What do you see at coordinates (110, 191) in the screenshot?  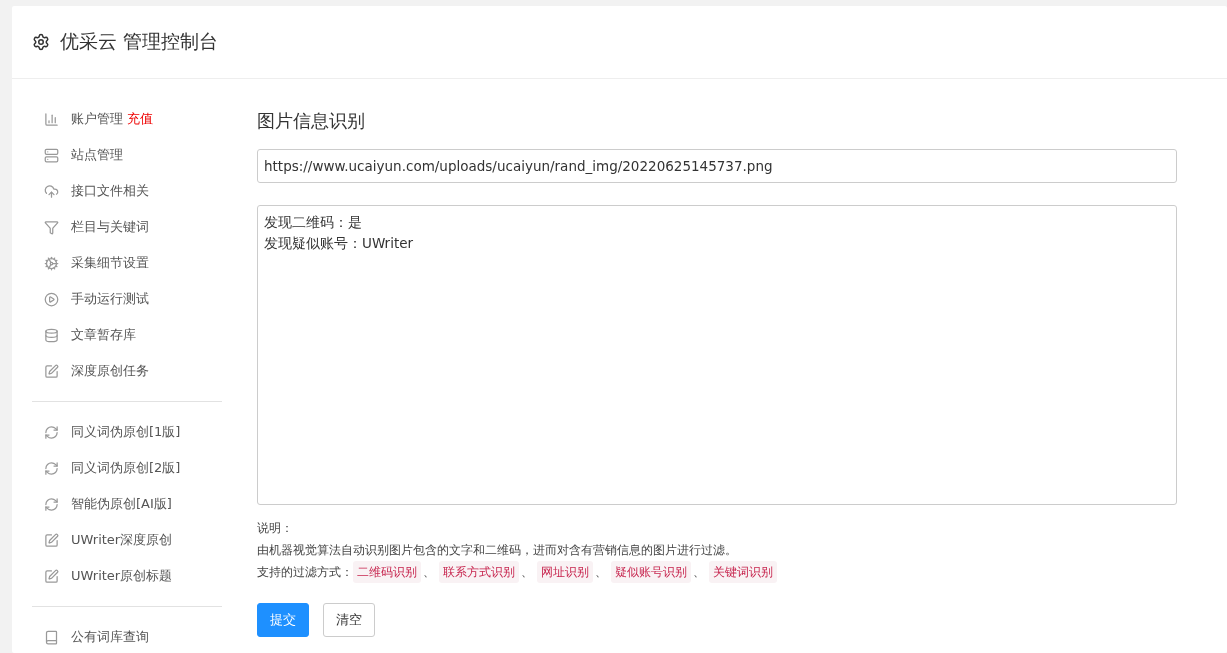 I see `sidebar-item: 接口文件相关` at bounding box center [110, 191].